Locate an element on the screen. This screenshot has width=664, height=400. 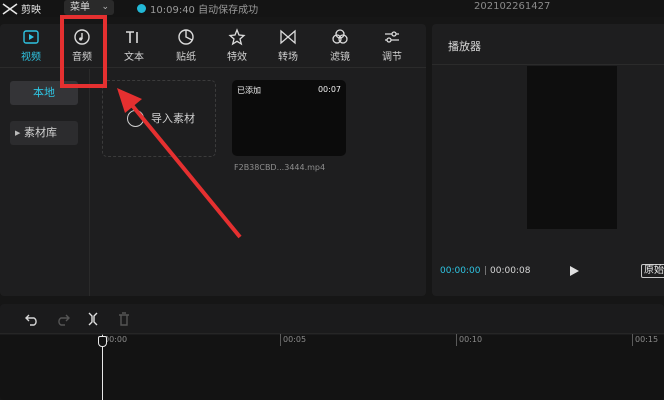
ruler-label-0: 00:00 is located at coordinates (116, 339).